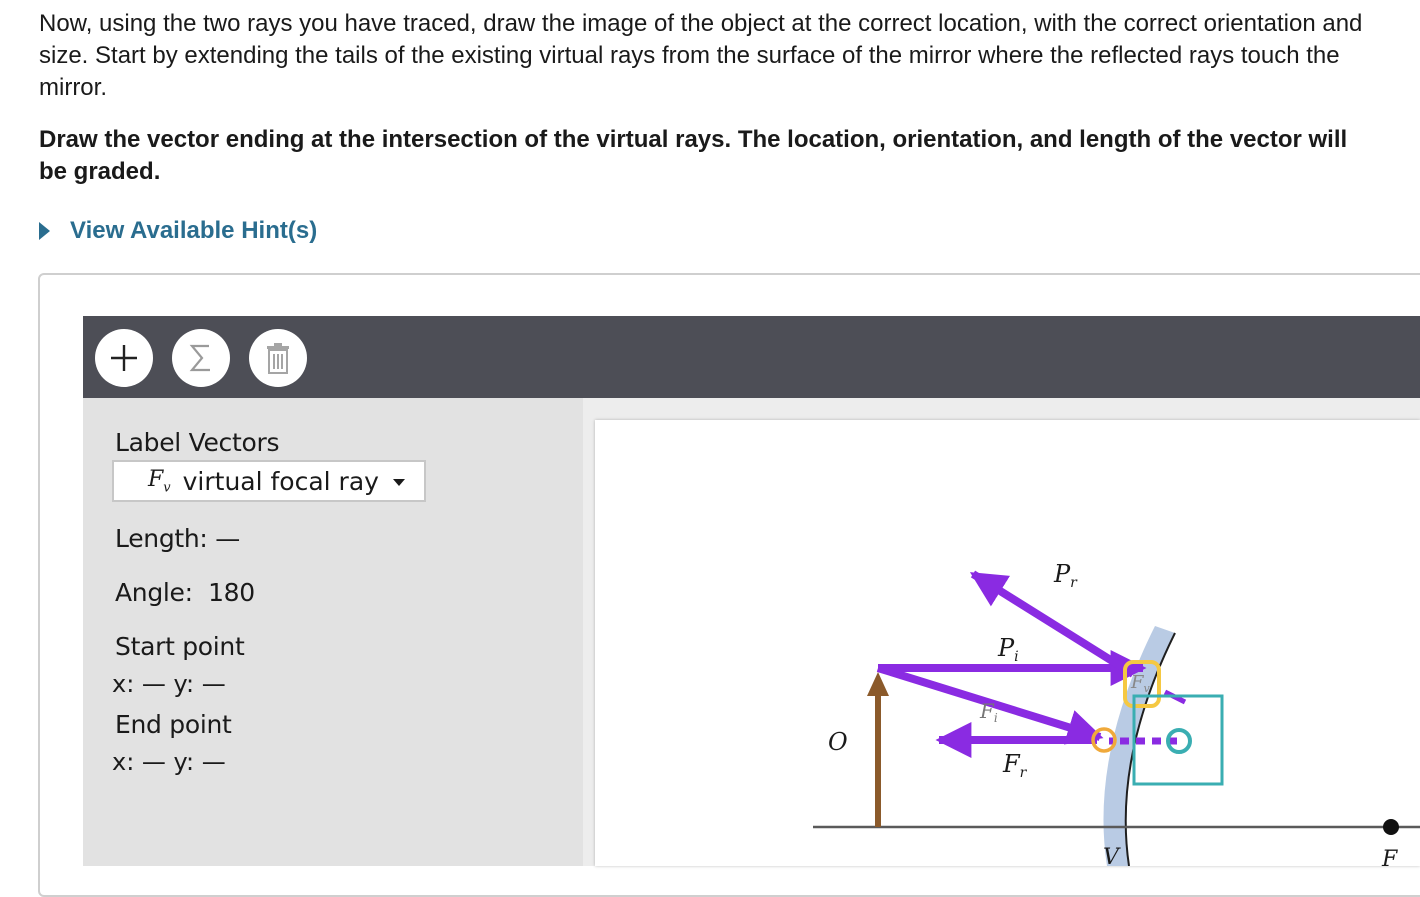  What do you see at coordinates (398, 482) in the screenshot?
I see `caret-down-icon` at bounding box center [398, 482].